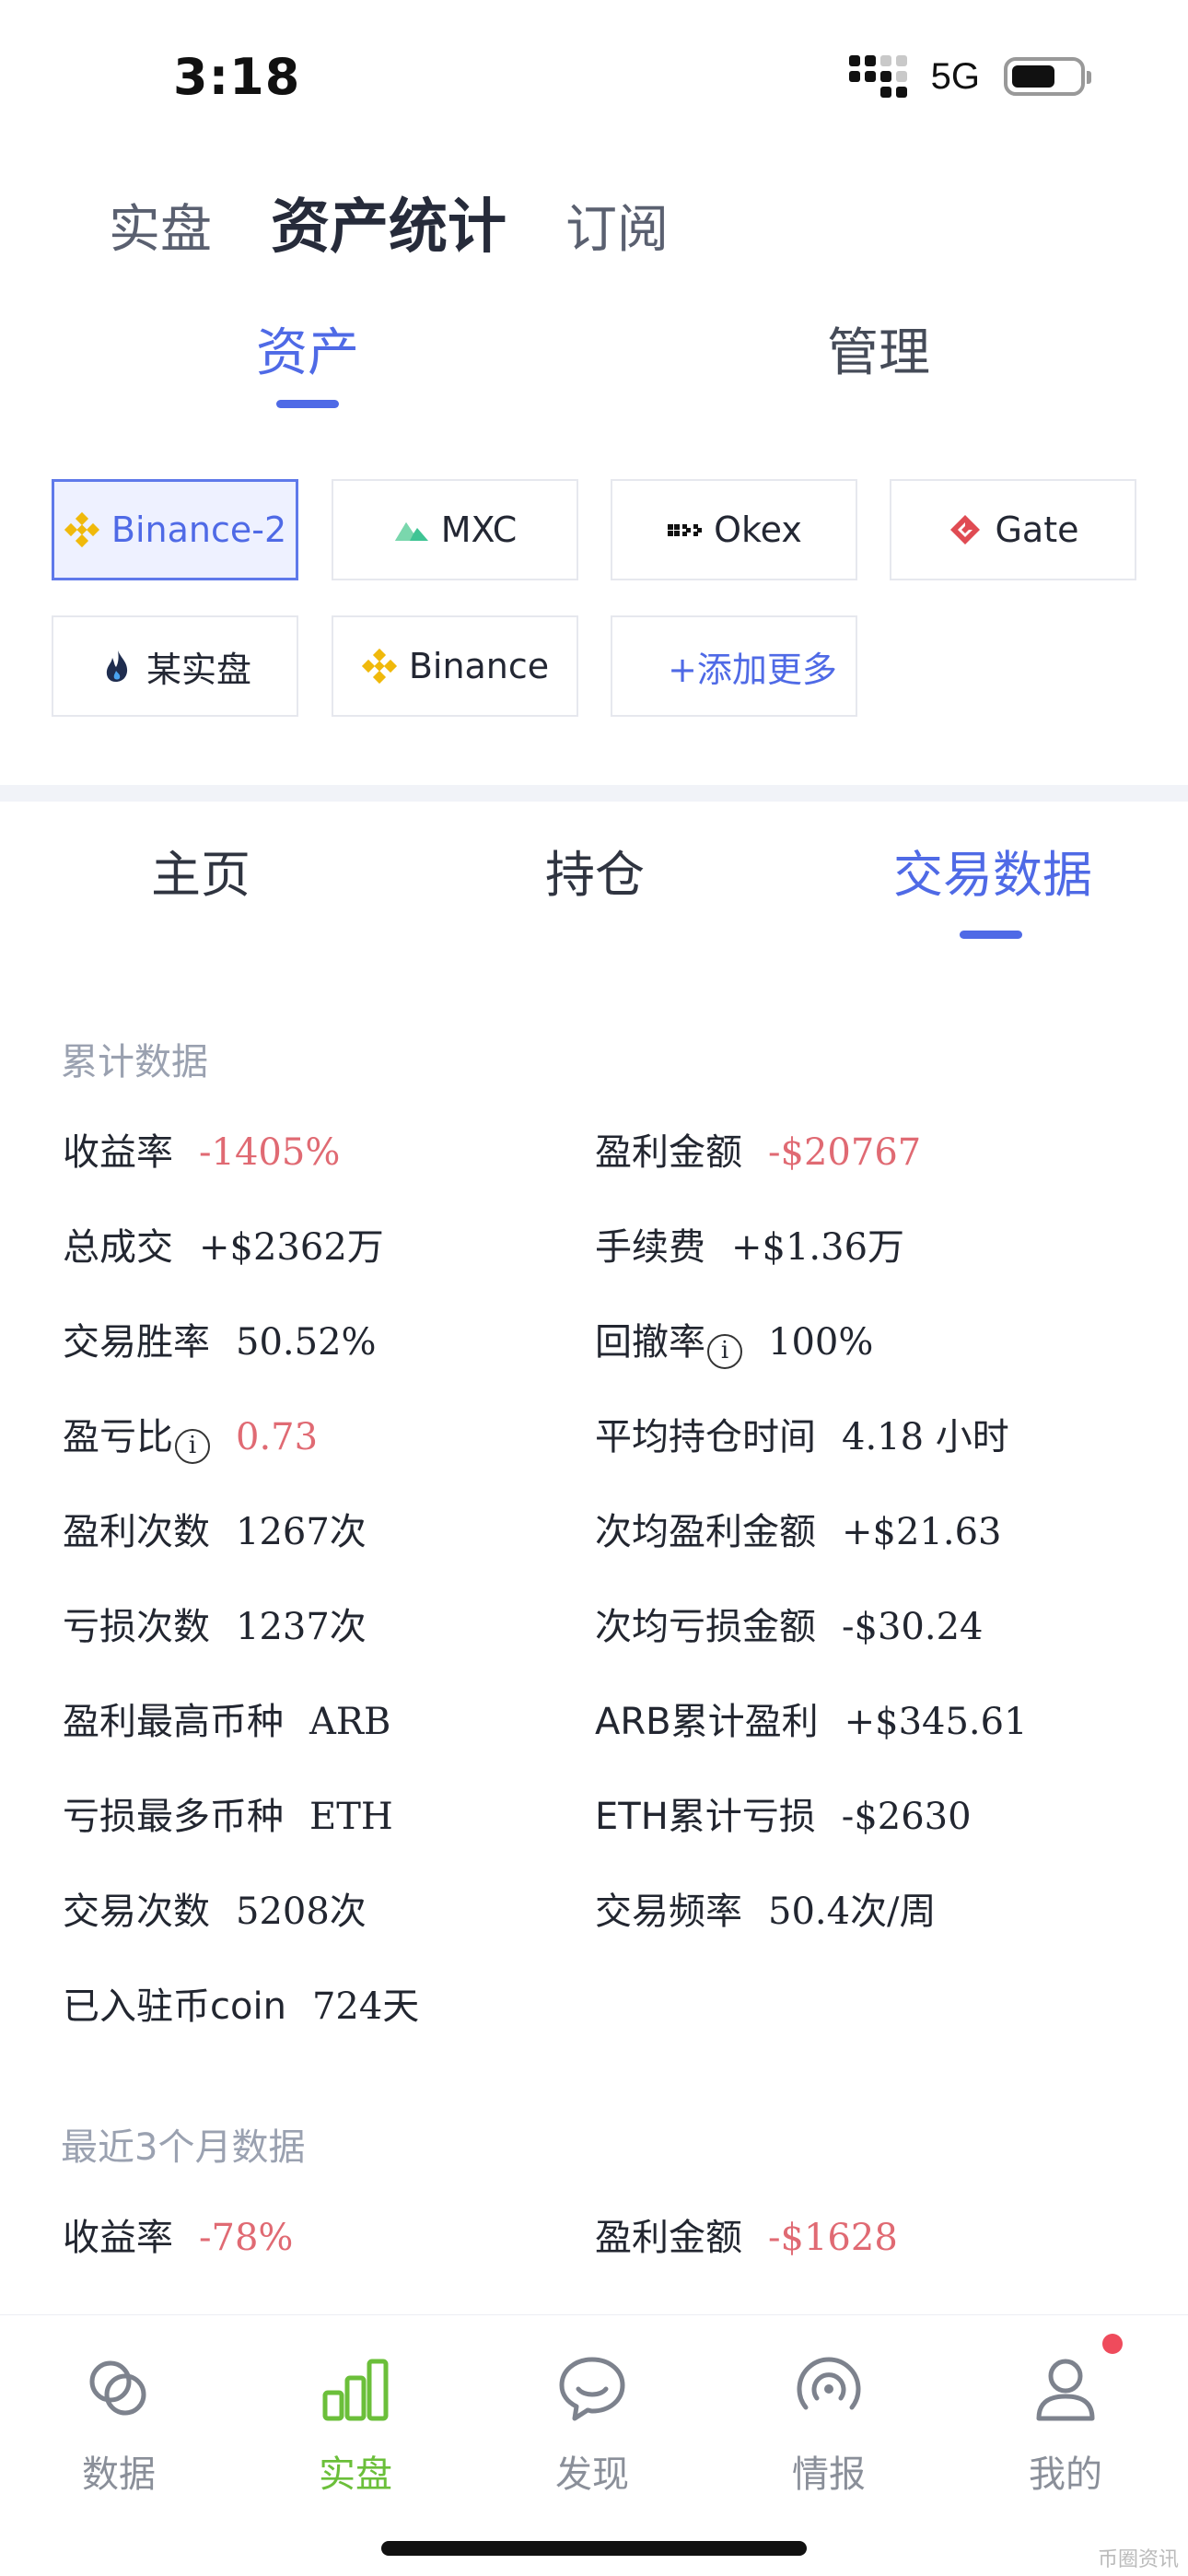 The image size is (1188, 2576). I want to click on home-indicator, so click(594, 2548).